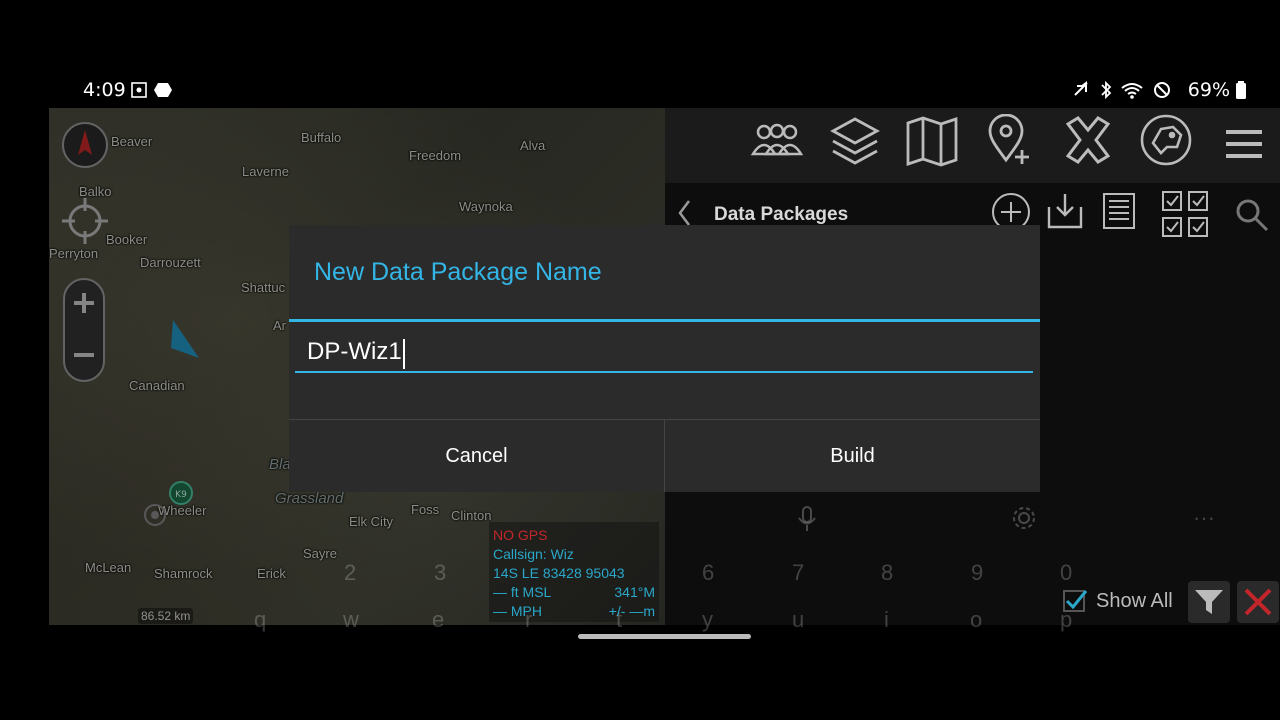 This screenshot has height=720, width=1280. What do you see at coordinates (1132, 91) in the screenshot?
I see `wifi-icon` at bounding box center [1132, 91].